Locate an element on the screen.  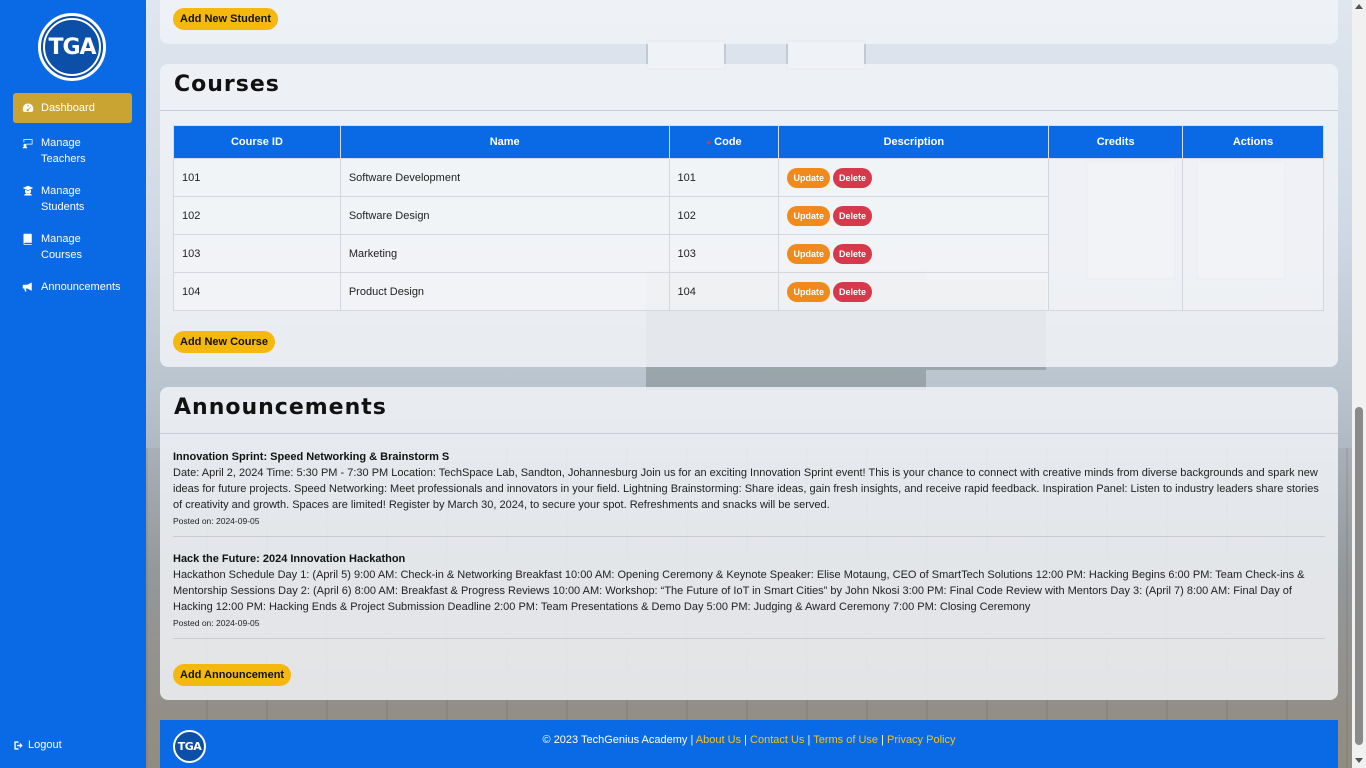
footer-link-privacy-policy: Privacy Policy is located at coordinates (921, 740).